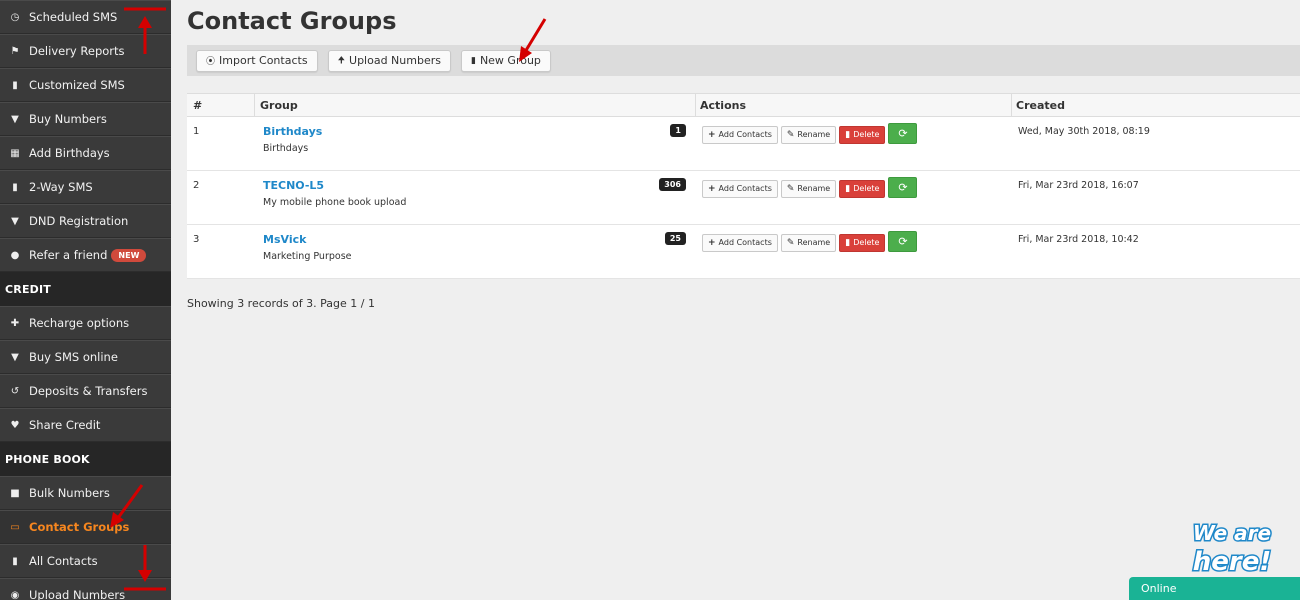 Image resolution: width=1300 pixels, height=600 pixels. What do you see at coordinates (866, 134) in the screenshot?
I see `delete-label: Delete` at bounding box center [866, 134].